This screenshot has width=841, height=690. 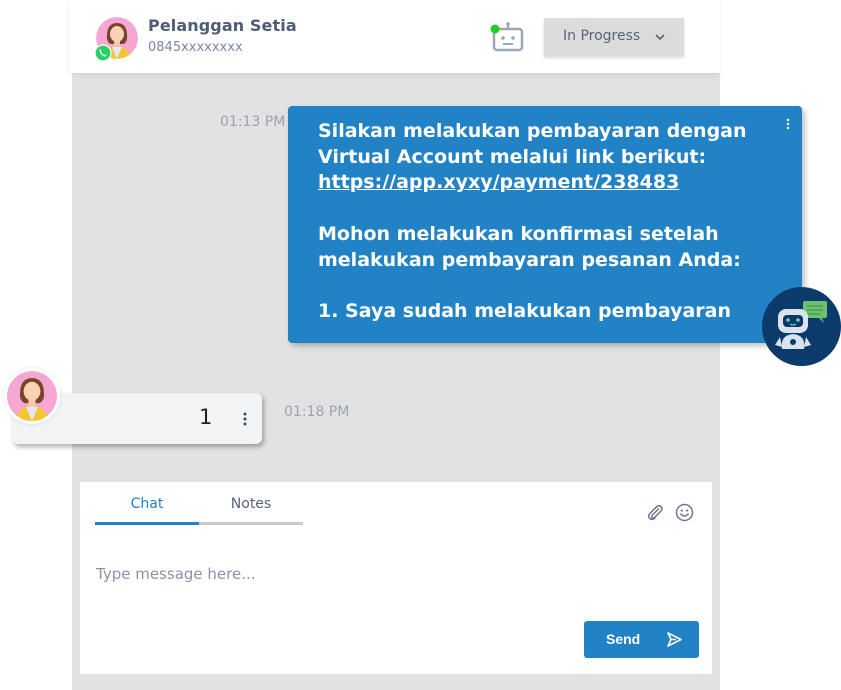 I want to click on message-text: 1, so click(x=206, y=417).